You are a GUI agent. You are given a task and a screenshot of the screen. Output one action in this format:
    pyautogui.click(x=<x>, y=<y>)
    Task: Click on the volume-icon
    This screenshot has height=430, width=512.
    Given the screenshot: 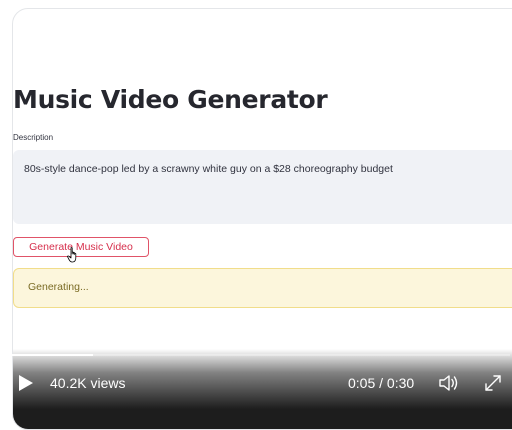 What is the action you would take?
    pyautogui.click(x=449, y=383)
    